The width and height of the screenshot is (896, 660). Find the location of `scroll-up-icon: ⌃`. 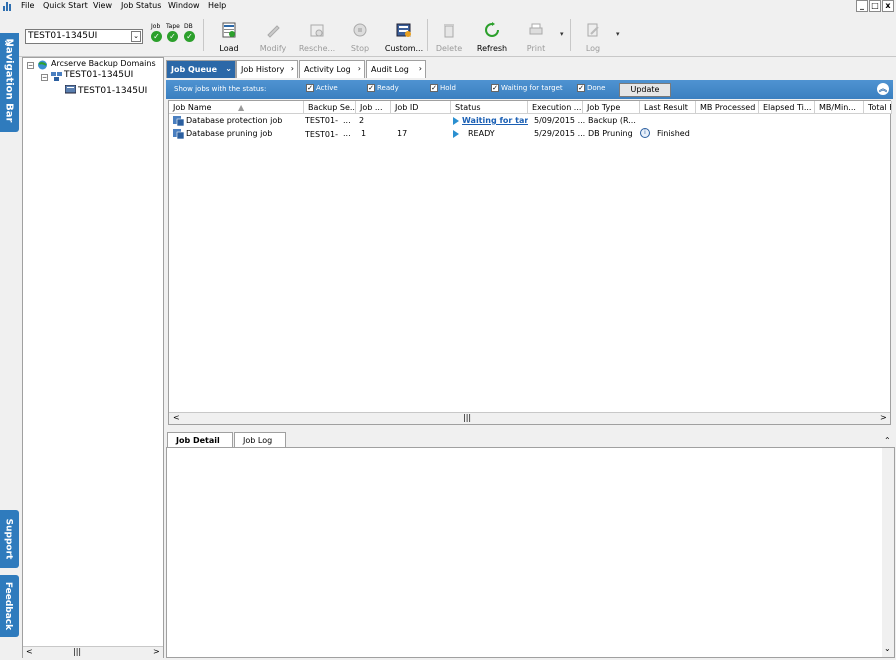

scroll-up-icon: ⌃ is located at coordinates (887, 440).